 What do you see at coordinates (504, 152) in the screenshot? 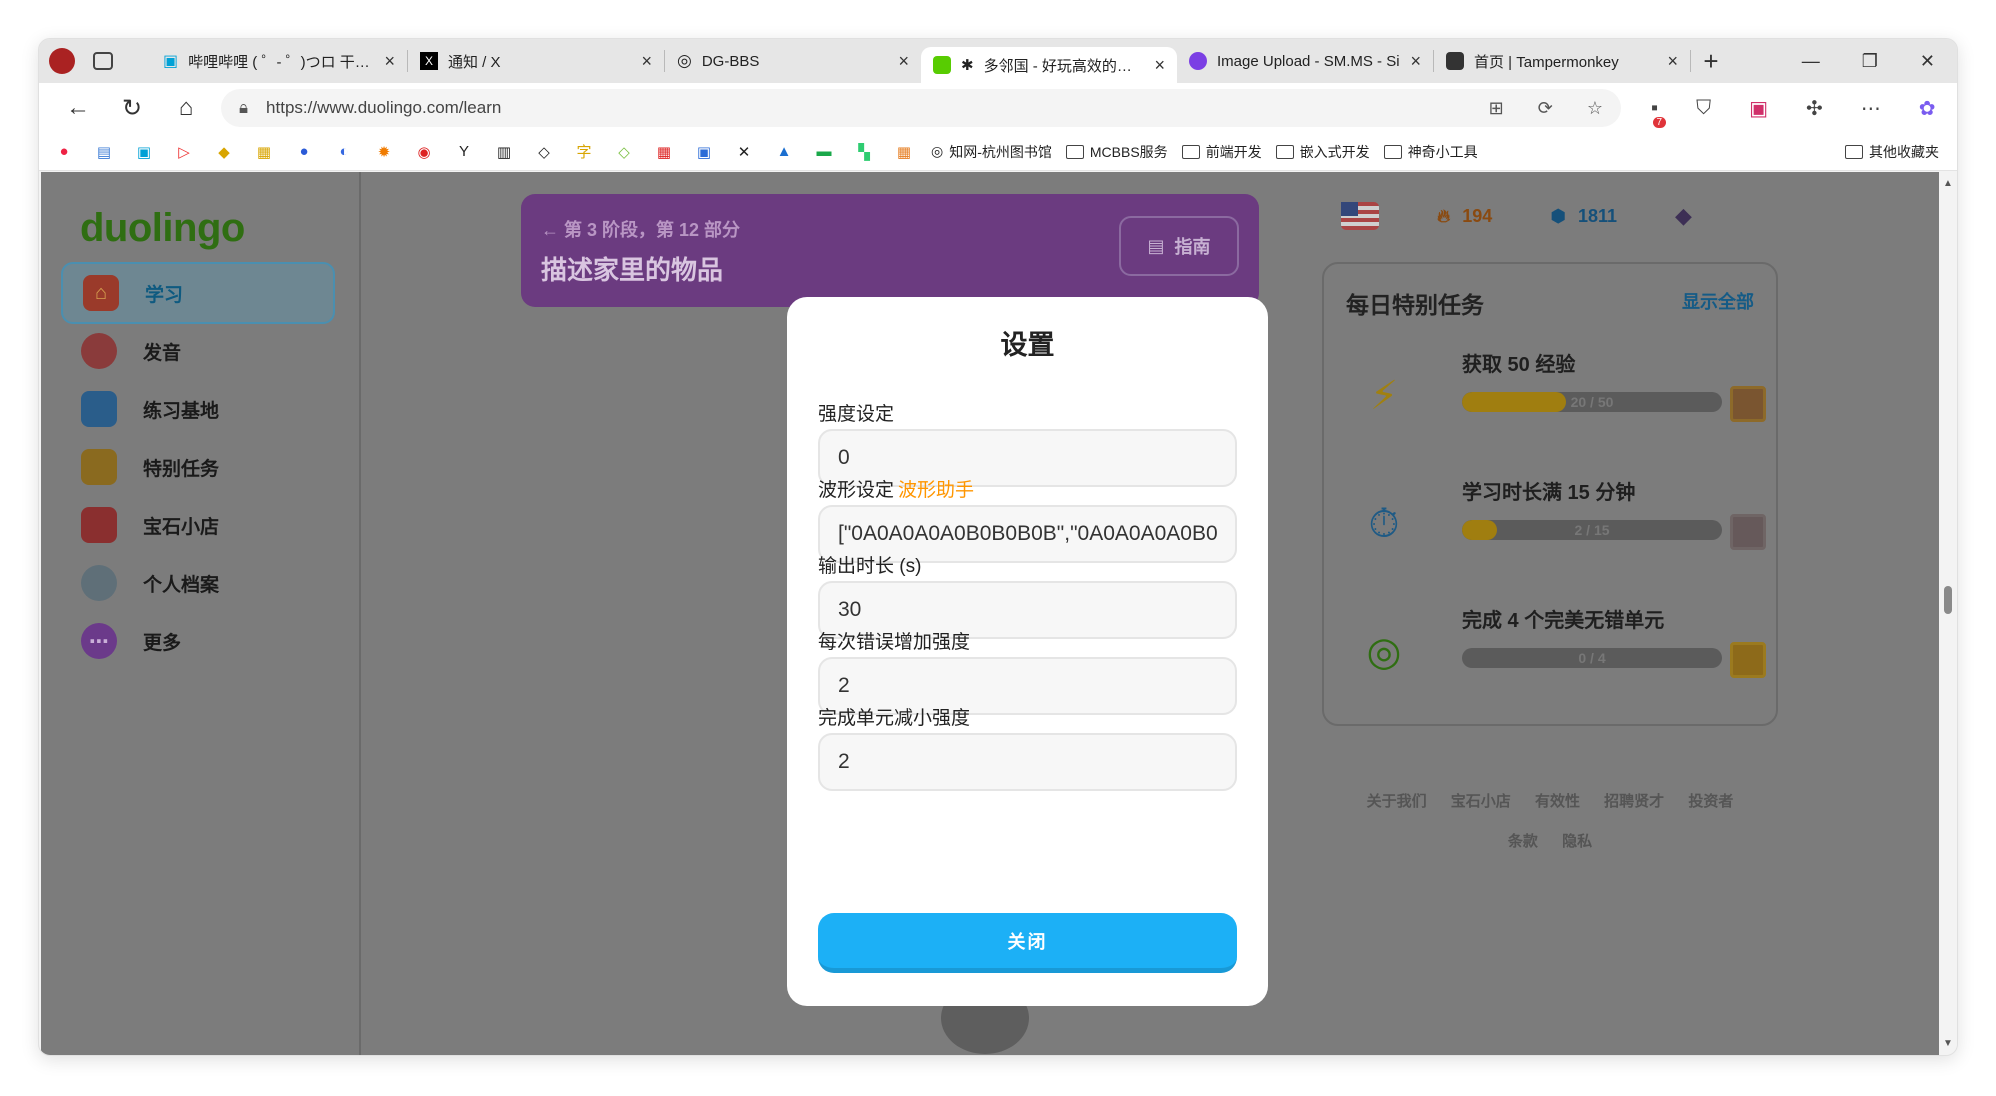
I see `bookmark-app-icon: ▥` at bounding box center [504, 152].